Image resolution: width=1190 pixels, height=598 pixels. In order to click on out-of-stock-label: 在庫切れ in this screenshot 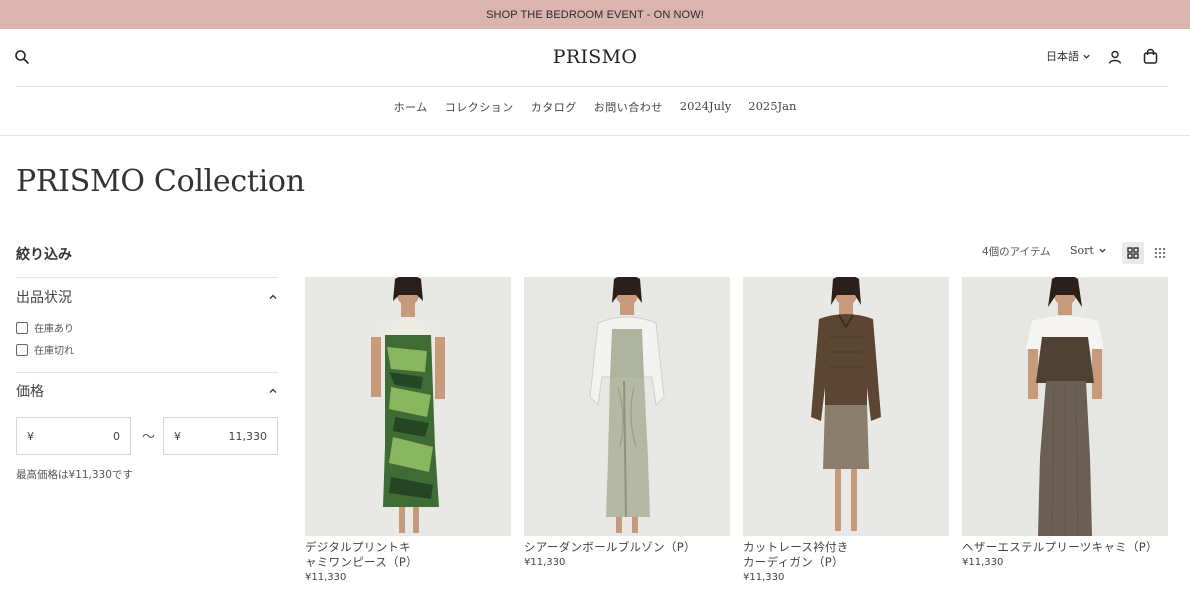, I will do `click(54, 351)`.